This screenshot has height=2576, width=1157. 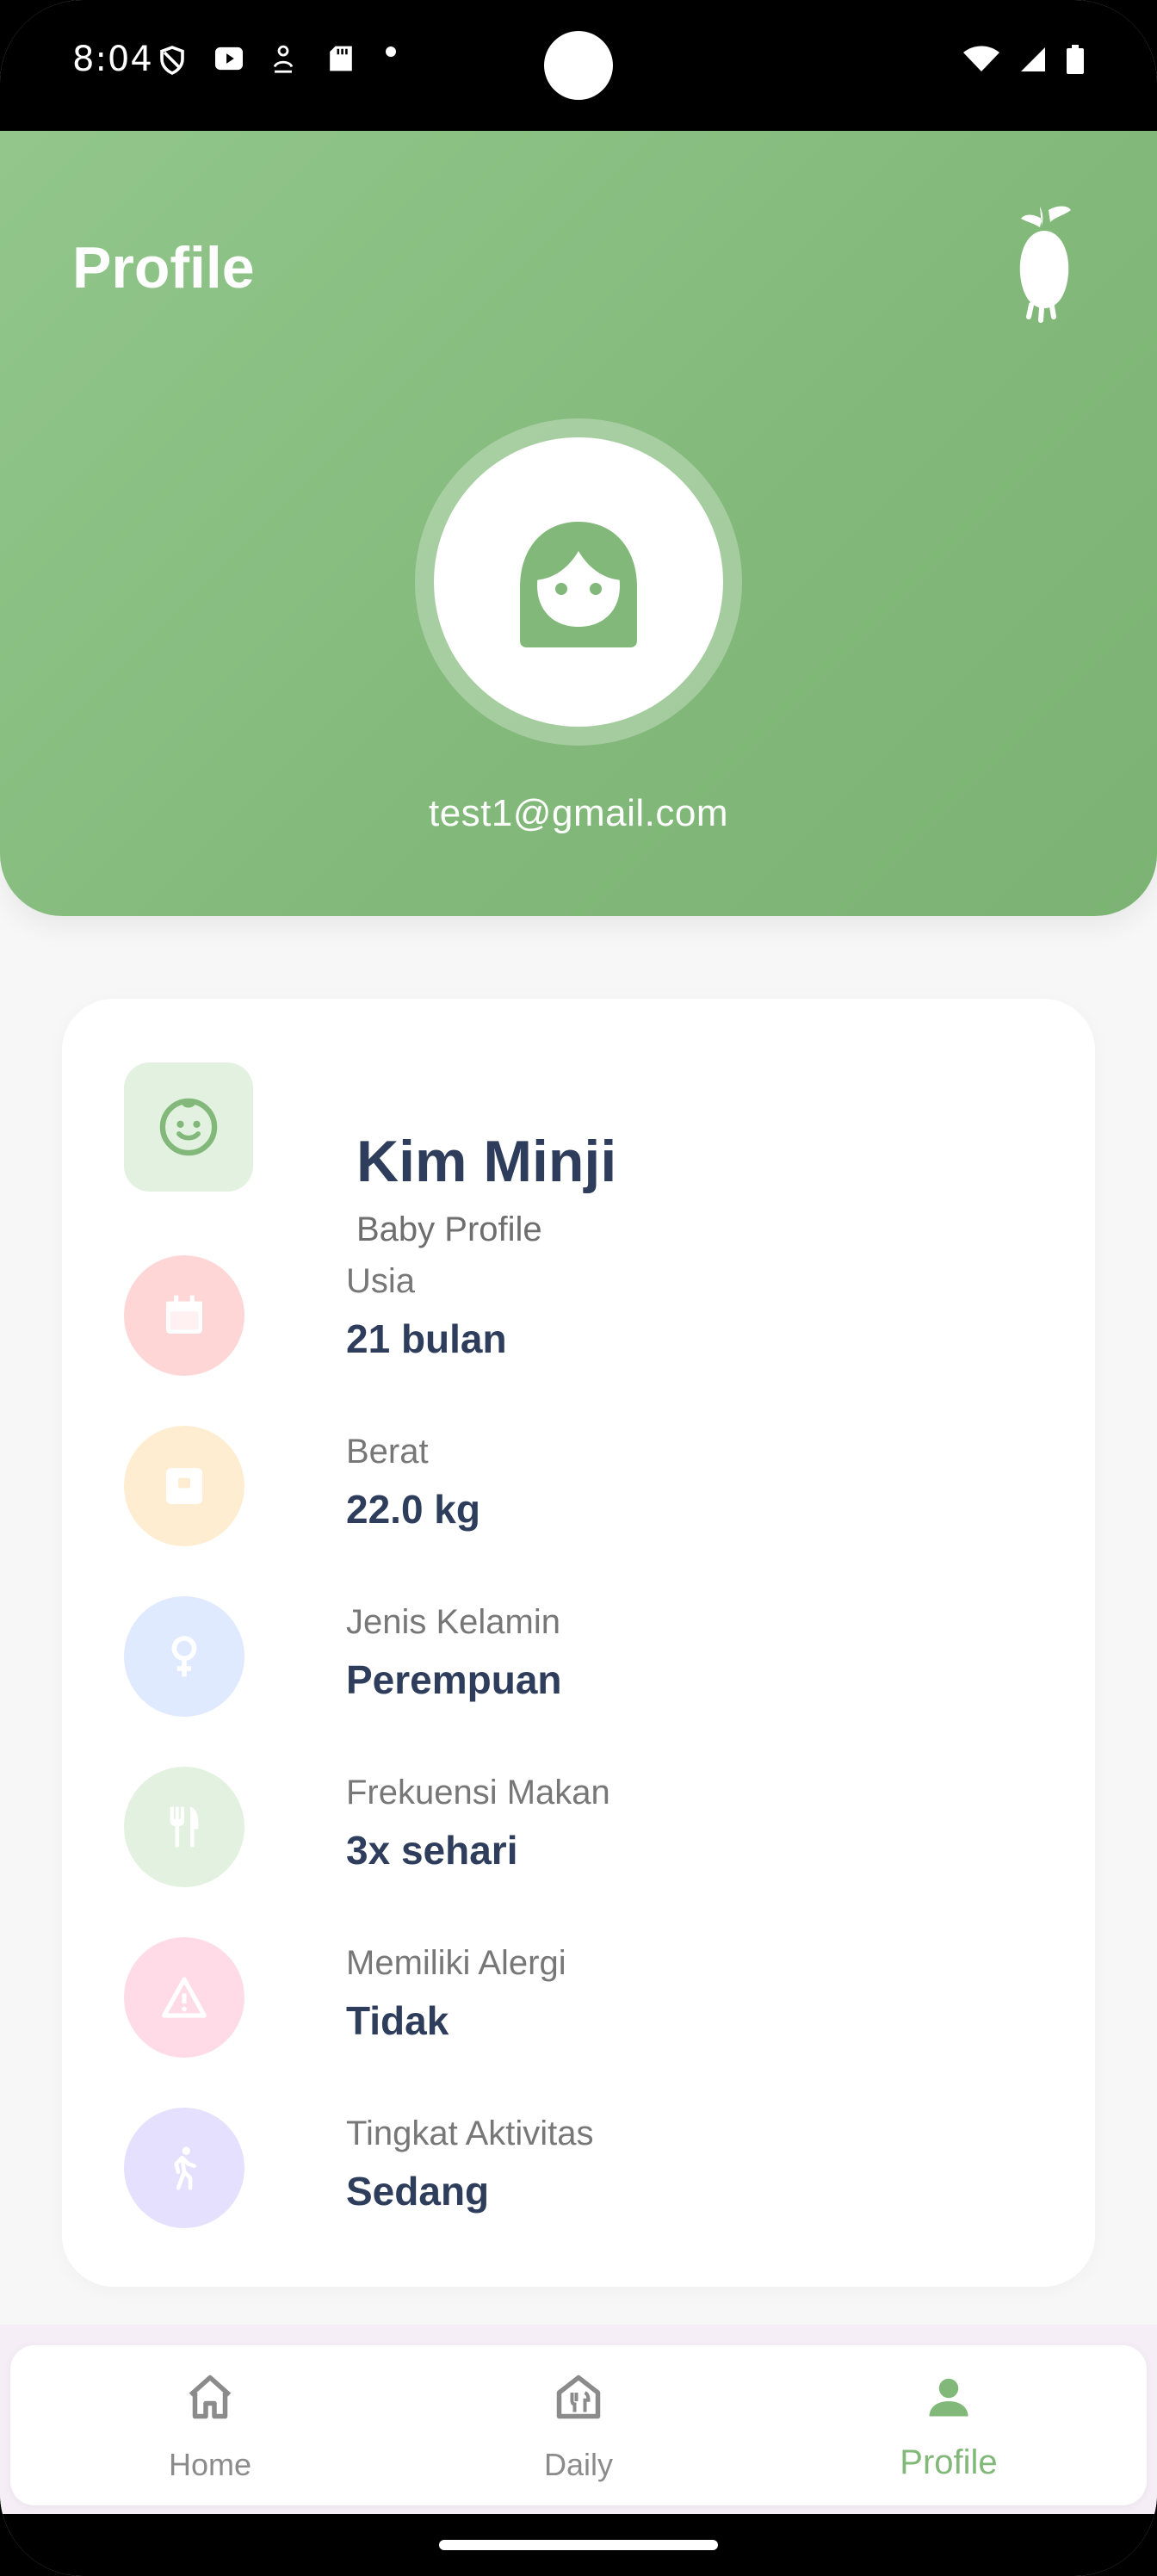 I want to click on info-row-frekuensi-makan: Frekuensi Makan 3x sehari, so click(x=554, y=1827).